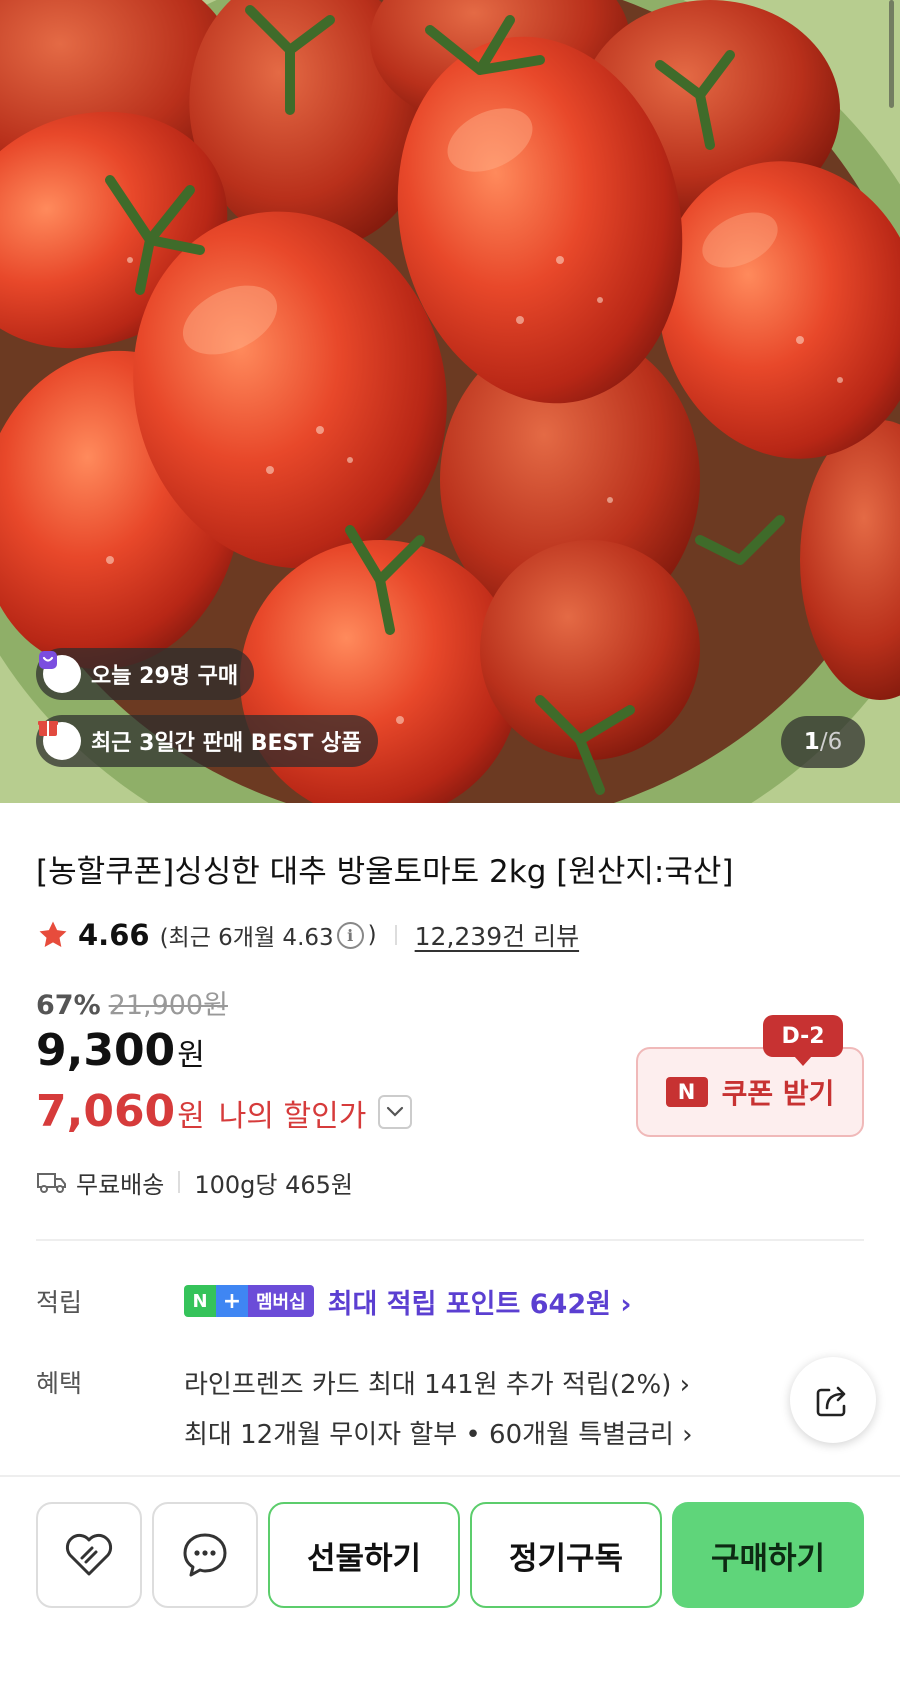 The width and height of the screenshot is (900, 1705). I want to click on membership-badge: N + 멤버십, so click(249, 1301).